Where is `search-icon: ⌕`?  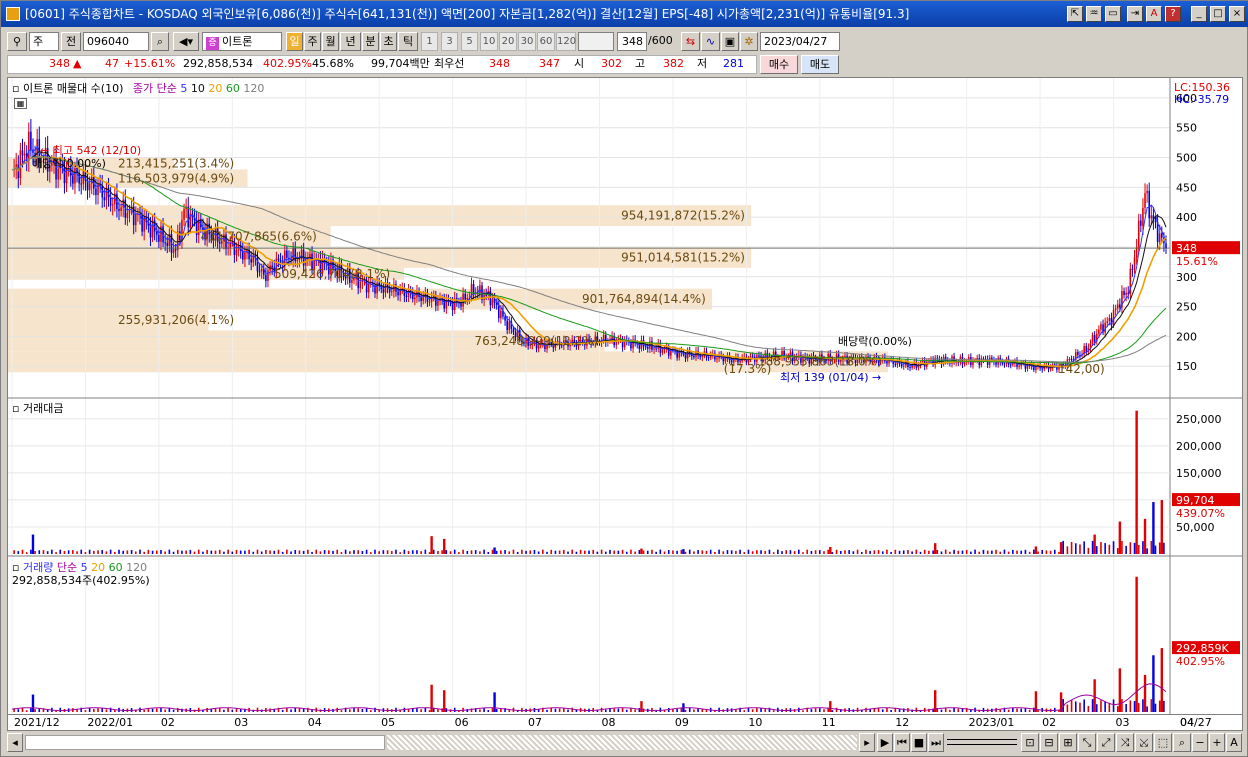
search-icon: ⌕ is located at coordinates (160, 41).